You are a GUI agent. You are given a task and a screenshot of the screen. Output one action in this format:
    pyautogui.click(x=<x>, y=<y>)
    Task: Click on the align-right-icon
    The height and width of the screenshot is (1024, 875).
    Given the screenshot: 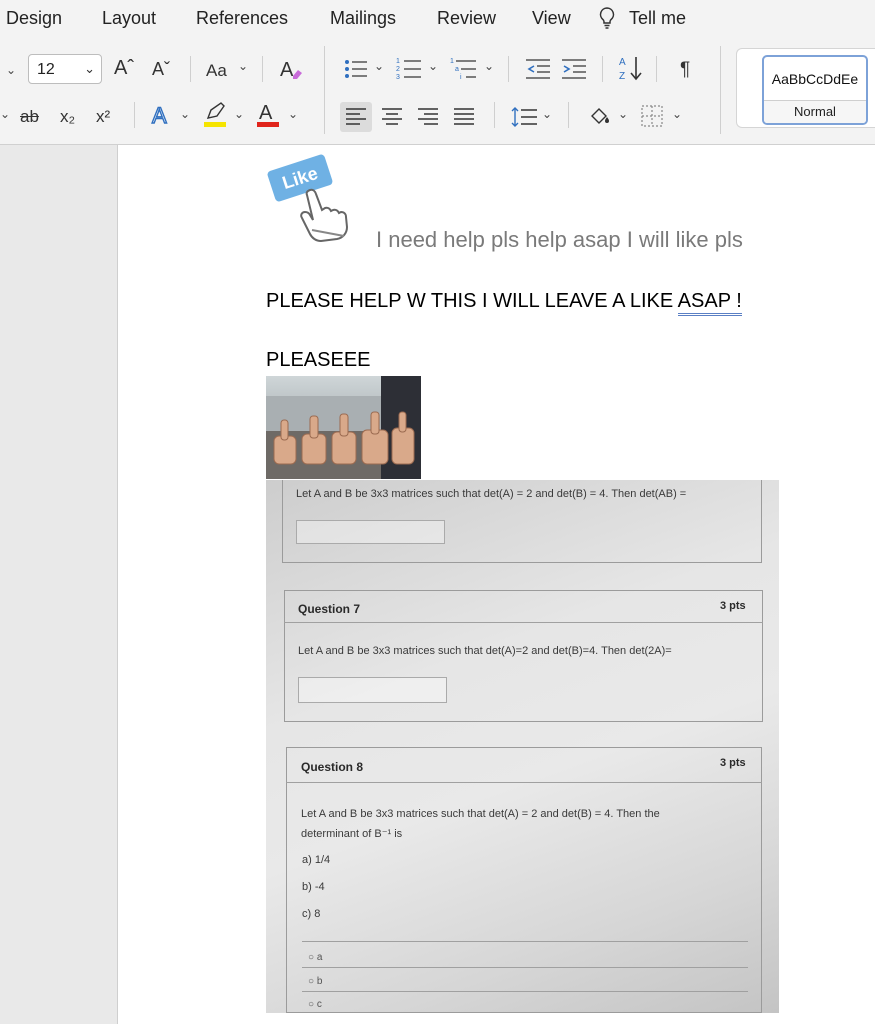 What is the action you would take?
    pyautogui.click(x=428, y=119)
    